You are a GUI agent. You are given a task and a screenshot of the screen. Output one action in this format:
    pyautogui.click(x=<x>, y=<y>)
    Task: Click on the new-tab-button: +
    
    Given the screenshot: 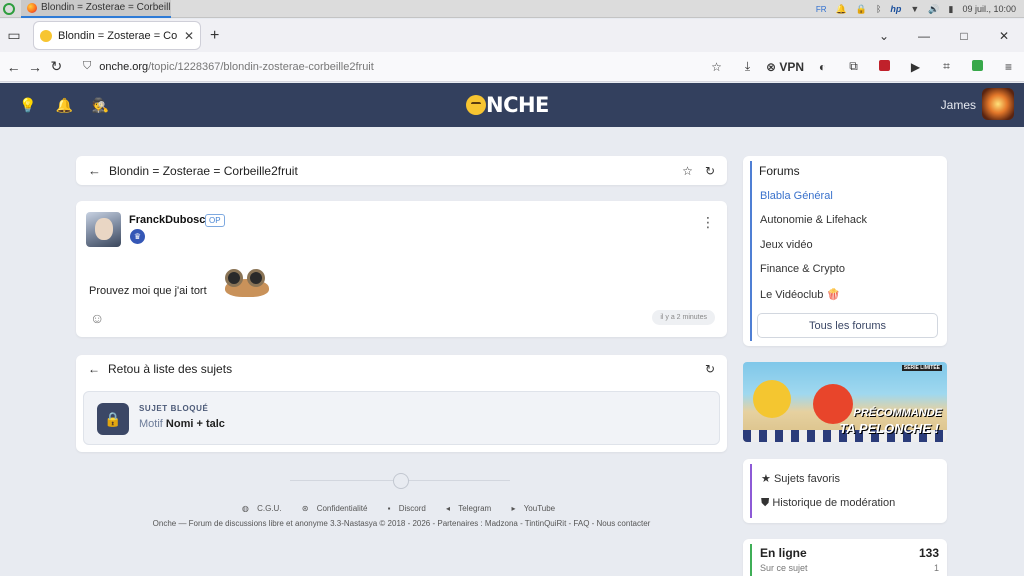 What is the action you would take?
    pyautogui.click(x=214, y=36)
    